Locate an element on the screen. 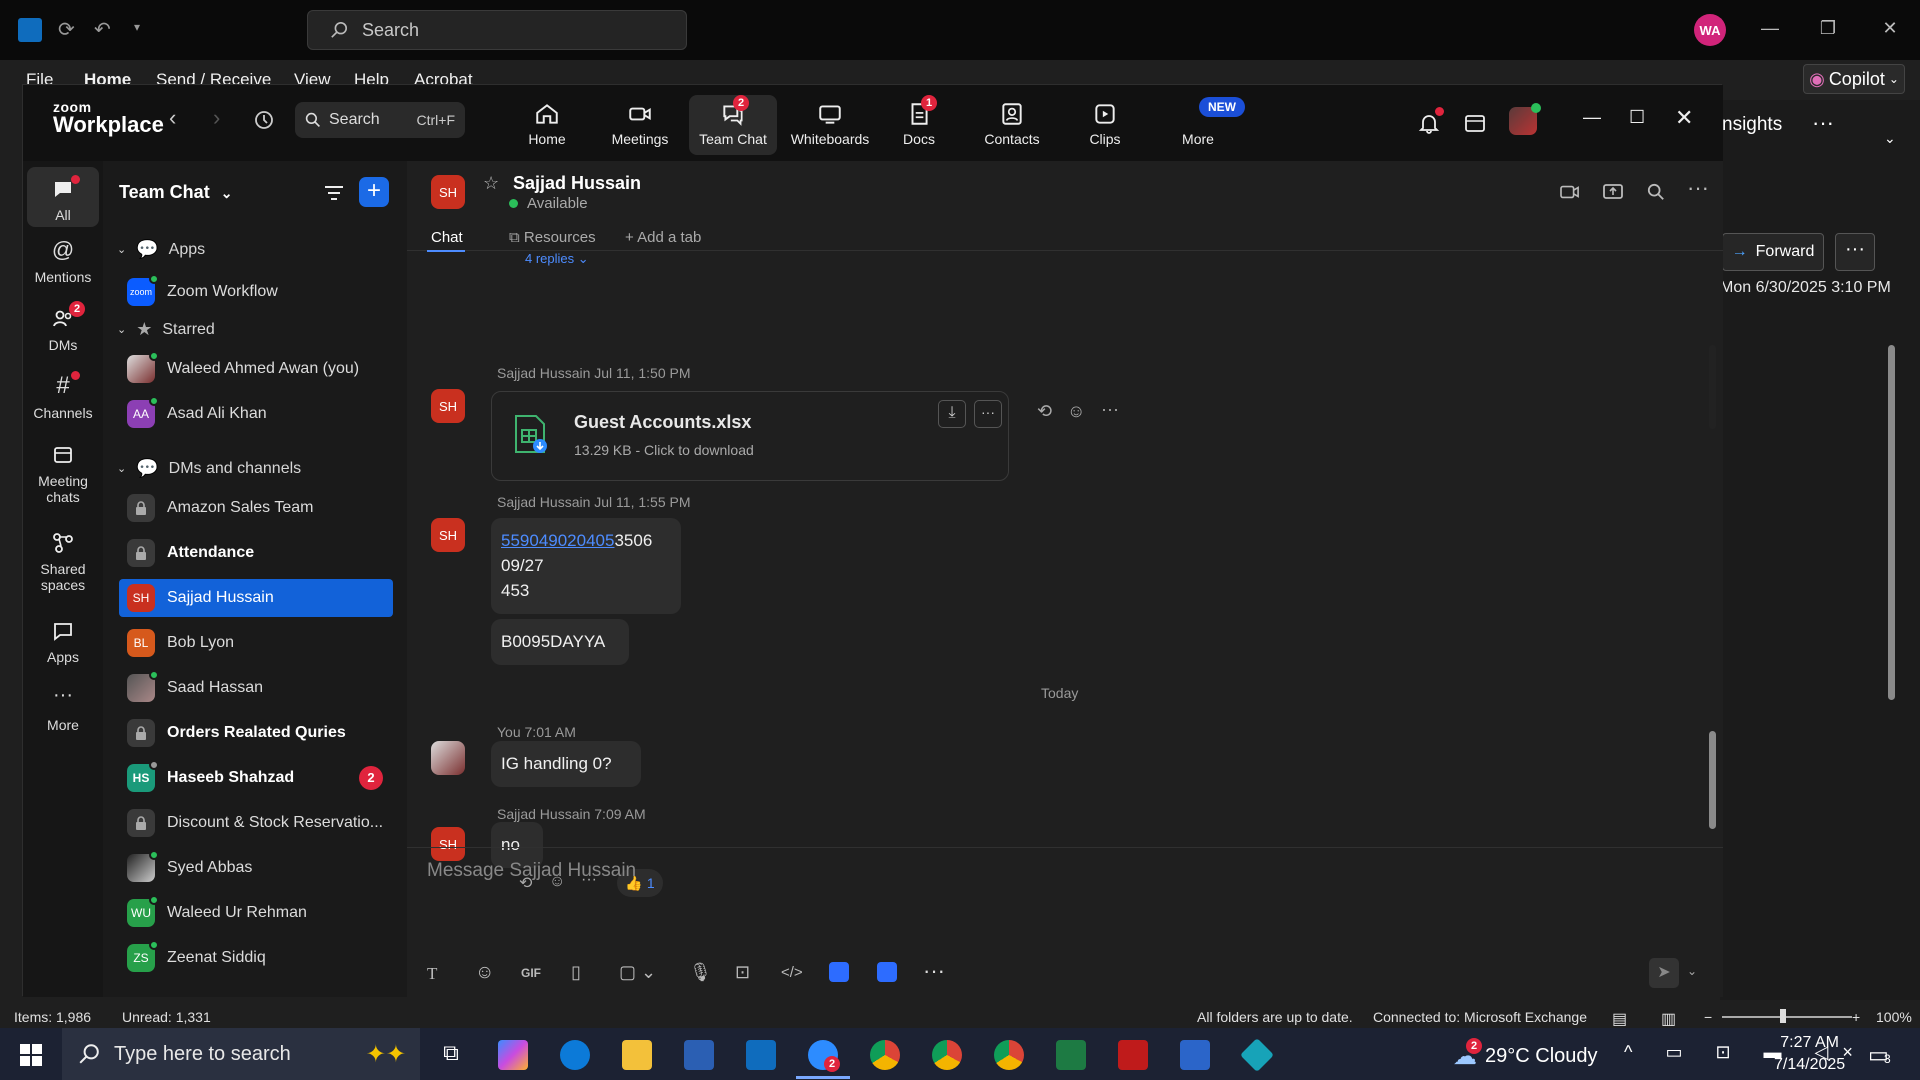 The width and height of the screenshot is (1920, 1080). tab-add: + Add a tab is located at coordinates (663, 237).